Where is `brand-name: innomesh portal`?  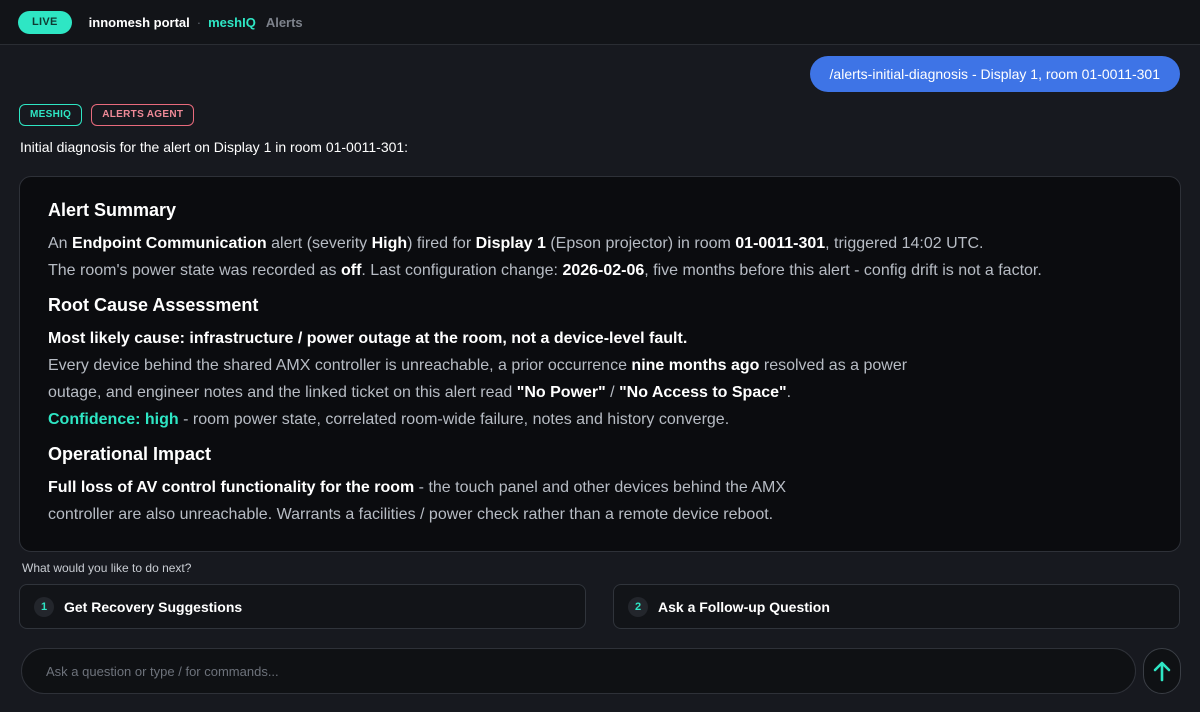 brand-name: innomesh portal is located at coordinates (139, 22).